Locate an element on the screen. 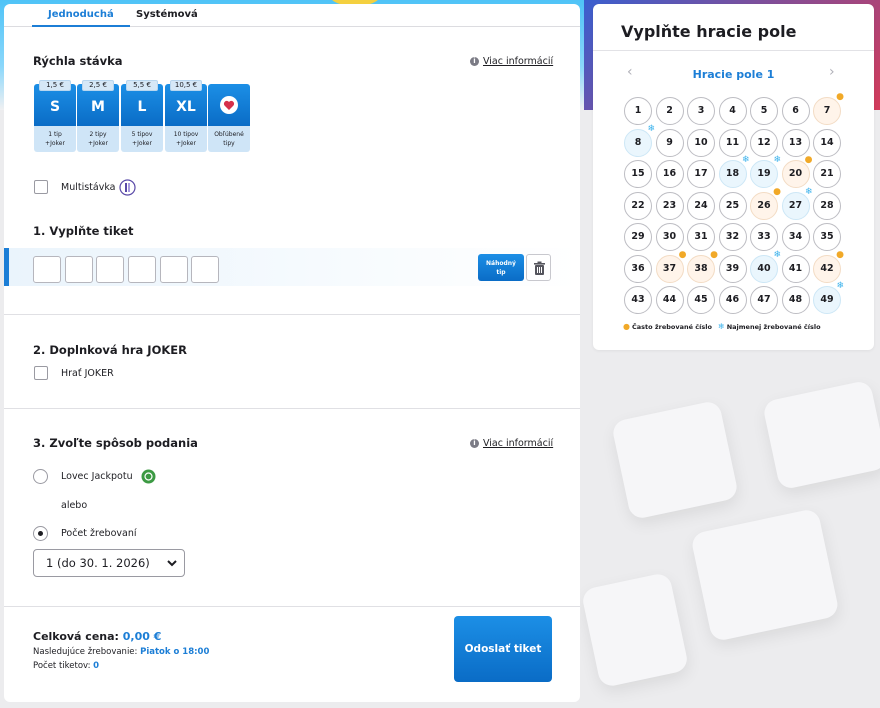  random-tip-button: Náhodný tip is located at coordinates (501, 267).